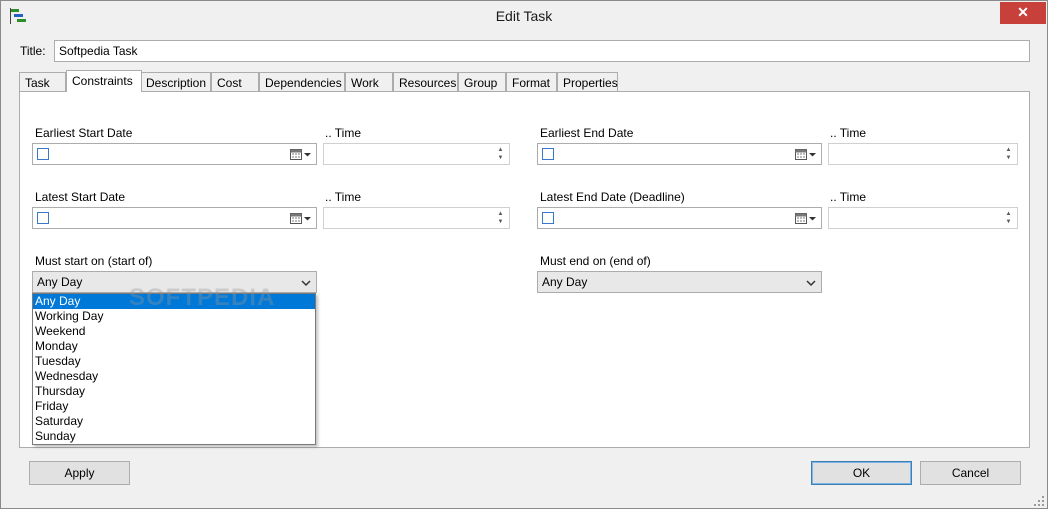 This screenshot has height=509, width=1048. What do you see at coordinates (174, 346) in the screenshot?
I see `dropdown-option-monday: Monday` at bounding box center [174, 346].